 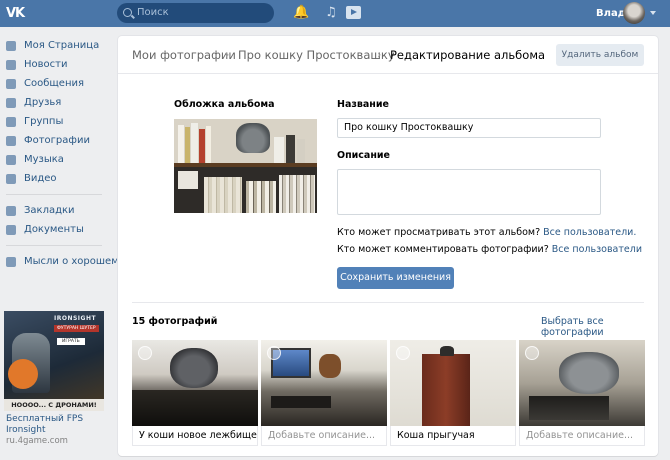 I want to click on name-label: Название, so click(x=363, y=104).